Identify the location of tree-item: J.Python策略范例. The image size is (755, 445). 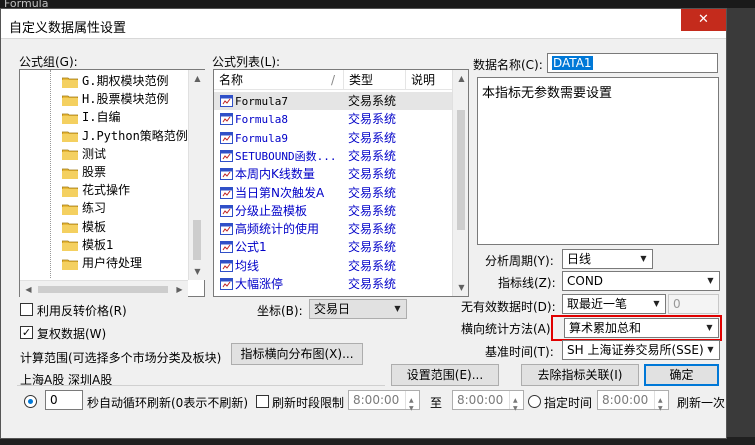
(125, 136).